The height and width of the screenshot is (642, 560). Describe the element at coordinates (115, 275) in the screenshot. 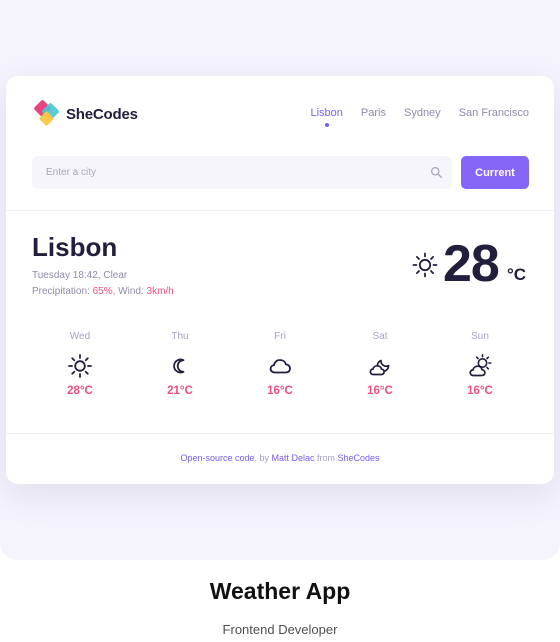

I see `condition: Clear` at that location.